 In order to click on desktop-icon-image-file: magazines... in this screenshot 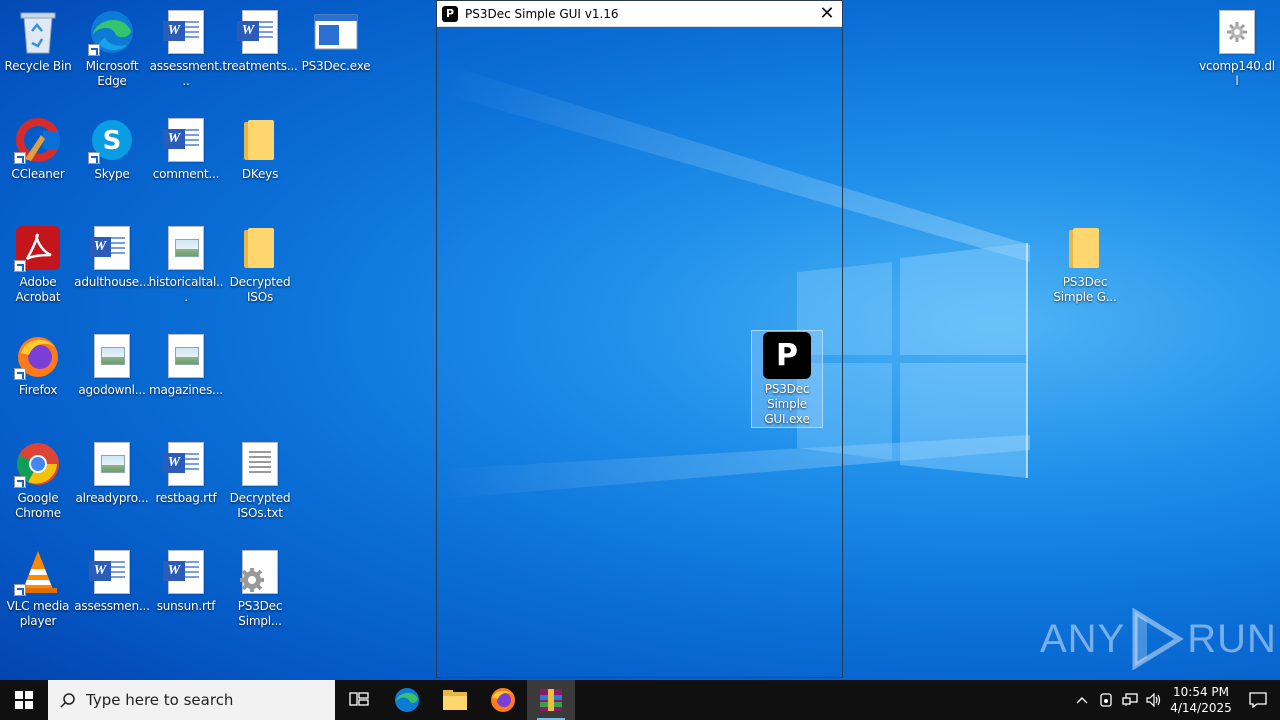, I will do `click(186, 365)`.